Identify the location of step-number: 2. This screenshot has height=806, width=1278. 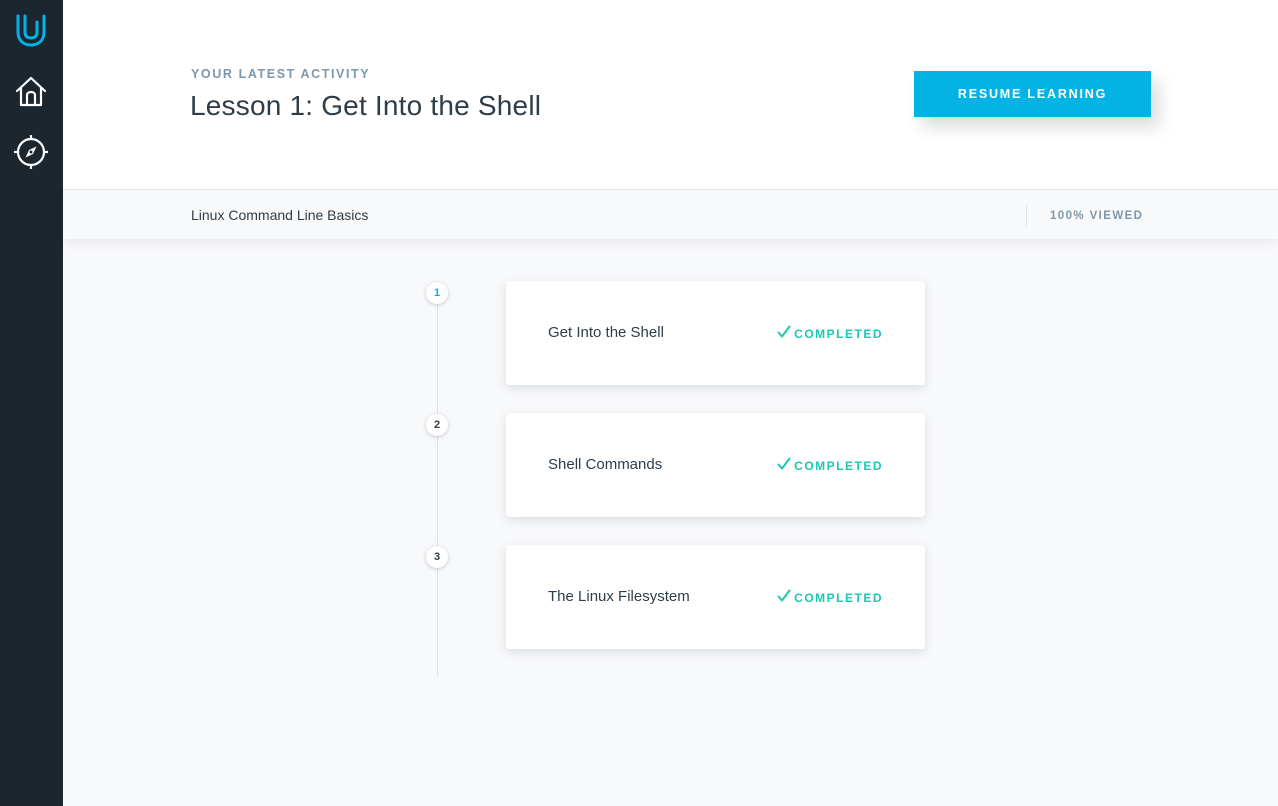
(437, 425).